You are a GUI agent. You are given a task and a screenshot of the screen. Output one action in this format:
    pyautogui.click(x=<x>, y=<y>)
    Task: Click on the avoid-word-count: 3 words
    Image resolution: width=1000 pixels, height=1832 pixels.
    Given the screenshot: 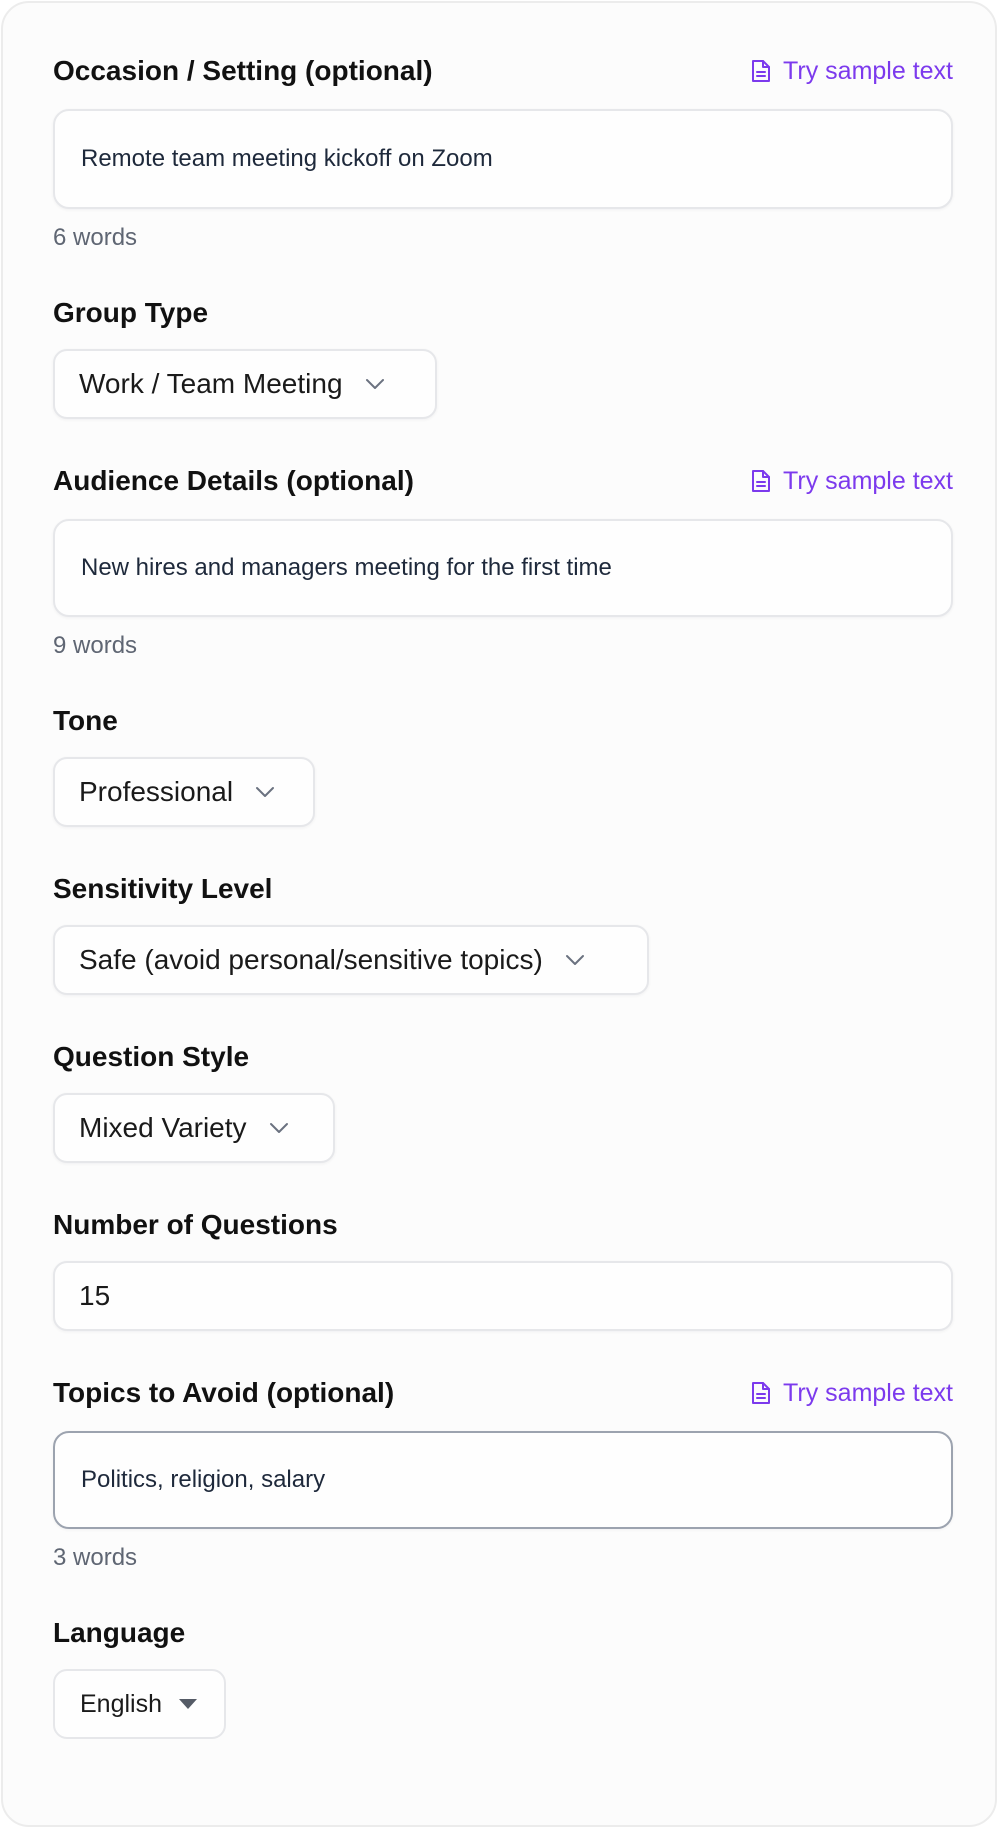 What is the action you would take?
    pyautogui.click(x=95, y=1557)
    